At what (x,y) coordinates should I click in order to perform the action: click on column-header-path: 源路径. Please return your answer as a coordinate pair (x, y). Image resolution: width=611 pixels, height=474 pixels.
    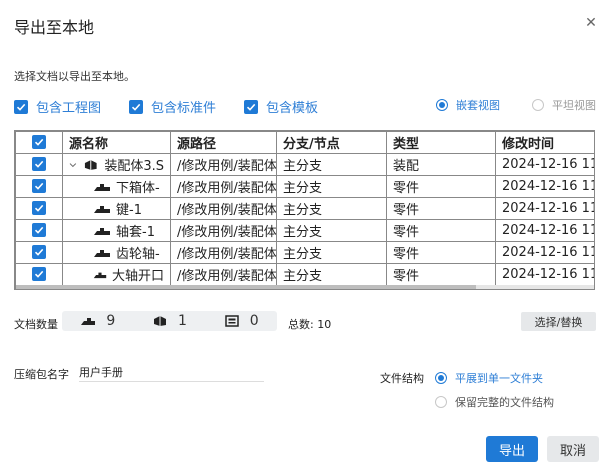
    Looking at the image, I should click on (223, 142).